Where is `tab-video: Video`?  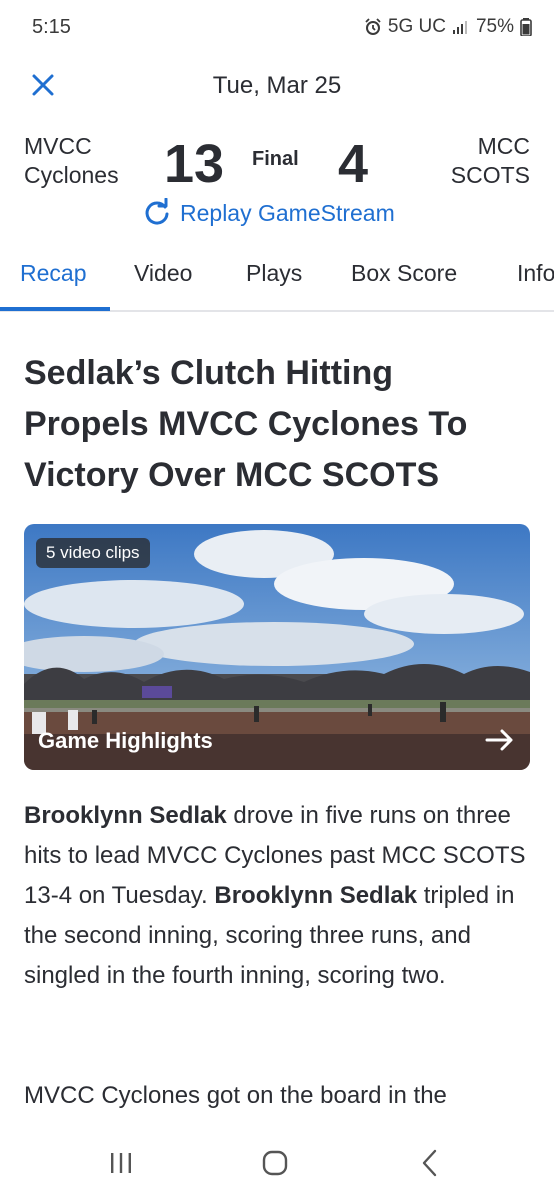
tab-video: Video is located at coordinates (163, 273).